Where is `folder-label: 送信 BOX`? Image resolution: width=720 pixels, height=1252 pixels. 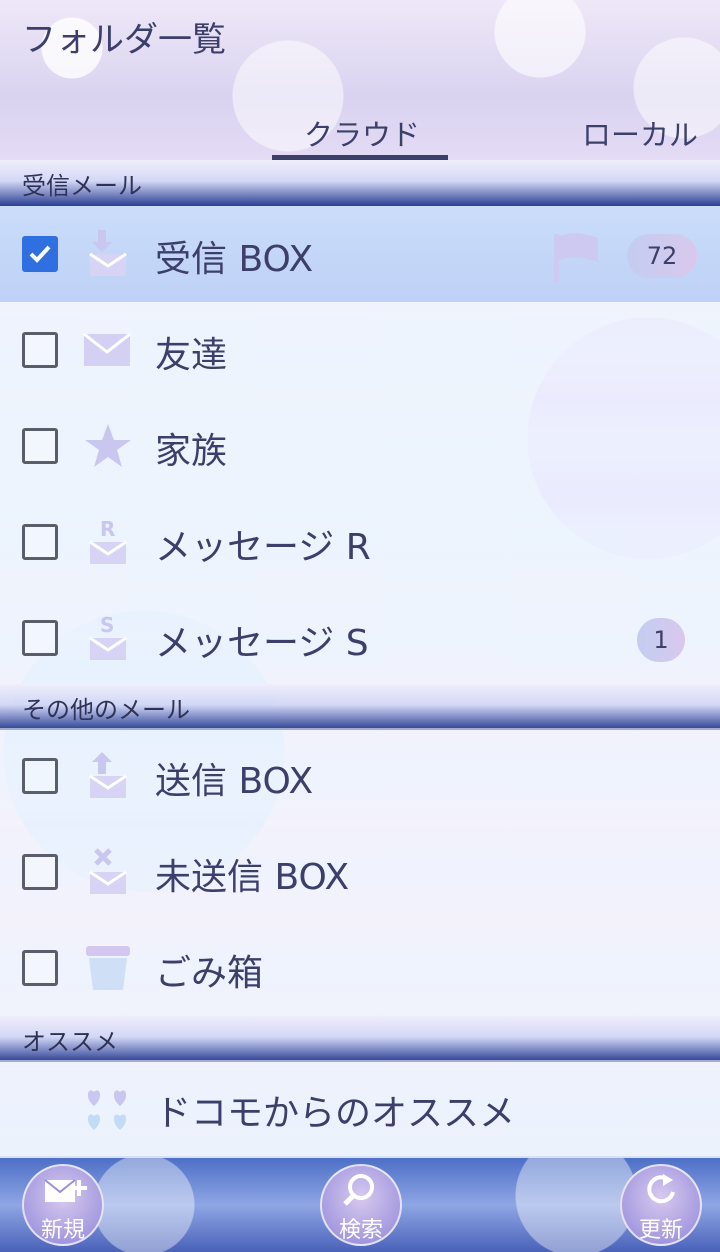 folder-label: 送信 BOX is located at coordinates (234, 781).